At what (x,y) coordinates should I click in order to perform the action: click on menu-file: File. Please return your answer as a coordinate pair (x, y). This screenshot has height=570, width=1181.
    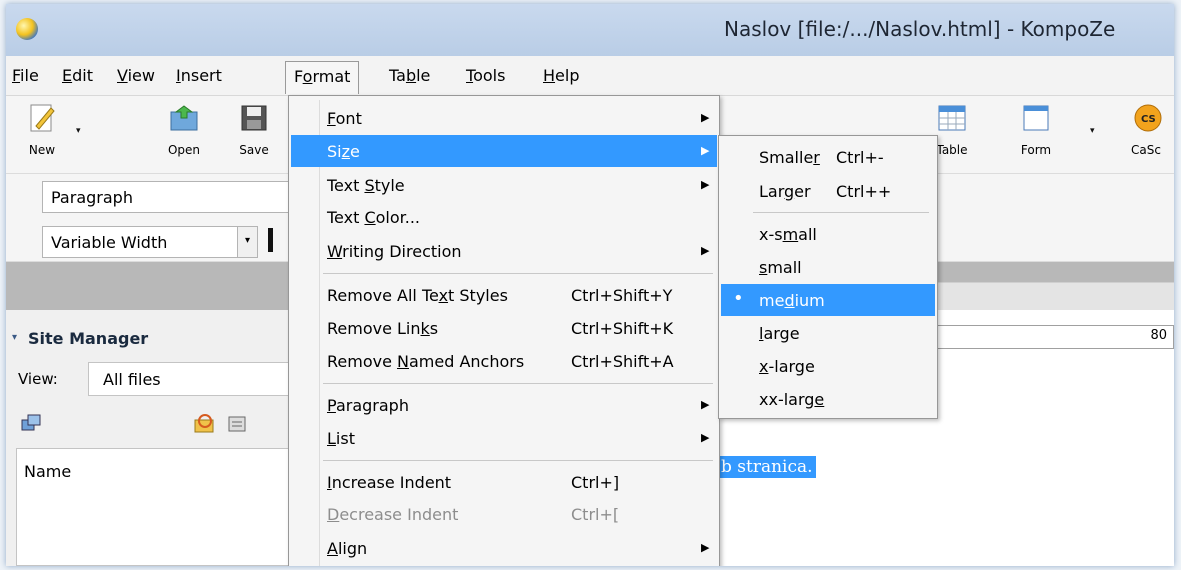
    Looking at the image, I should click on (25, 75).